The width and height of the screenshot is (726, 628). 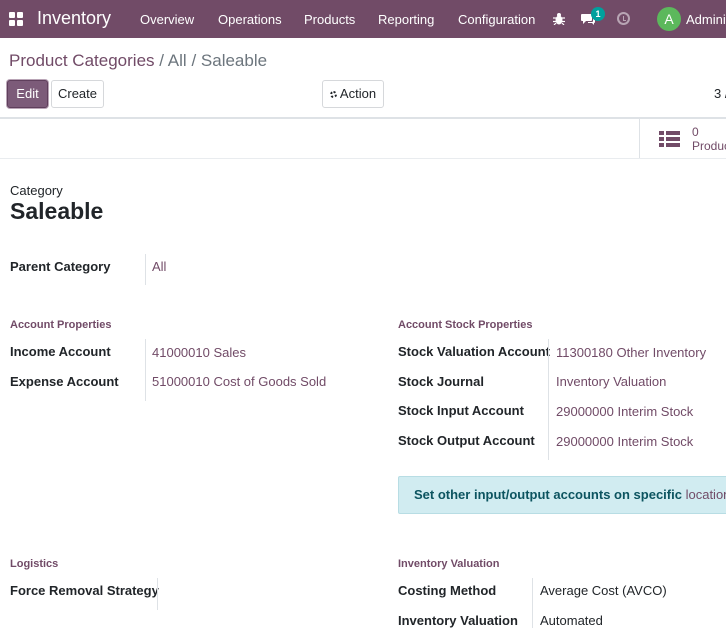 What do you see at coordinates (631, 352) in the screenshot?
I see `stock-valuation-account-value: 11300180 Other Inventory` at bounding box center [631, 352].